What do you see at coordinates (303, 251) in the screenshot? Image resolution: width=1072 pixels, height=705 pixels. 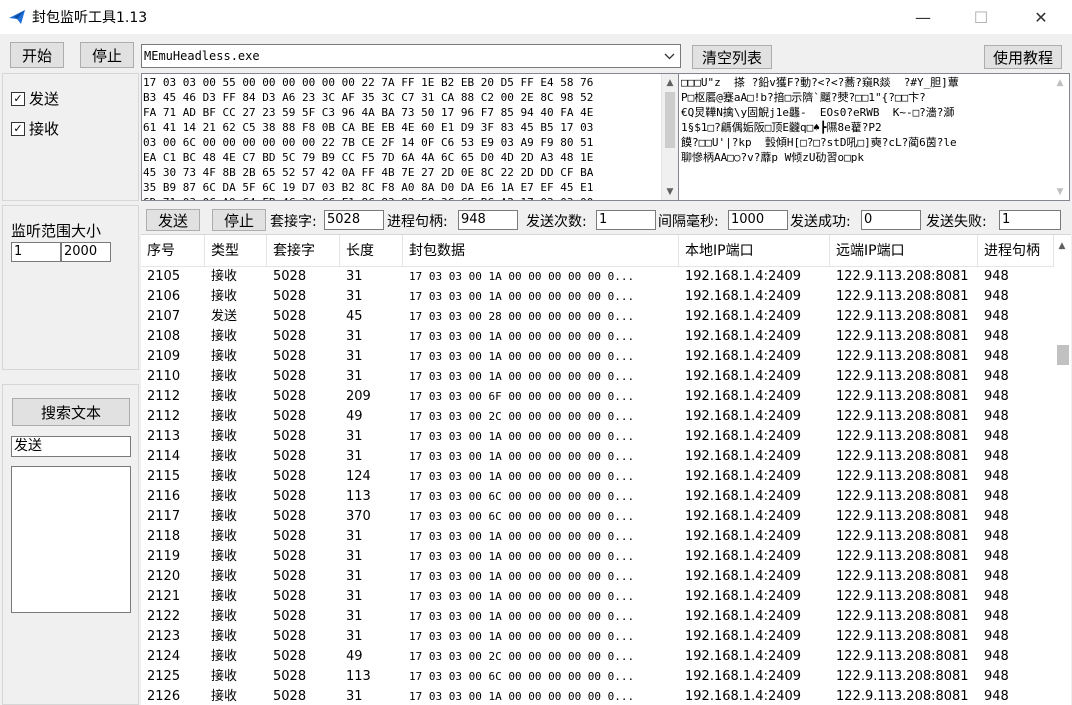 I see `col-socket-header: 套接字` at bounding box center [303, 251].